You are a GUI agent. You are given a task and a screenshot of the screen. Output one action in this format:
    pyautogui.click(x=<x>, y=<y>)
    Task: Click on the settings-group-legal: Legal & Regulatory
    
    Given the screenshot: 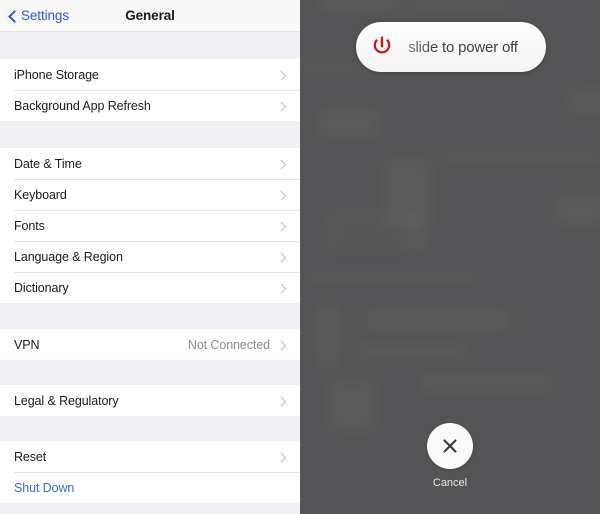 What is the action you would take?
    pyautogui.click(x=150, y=400)
    